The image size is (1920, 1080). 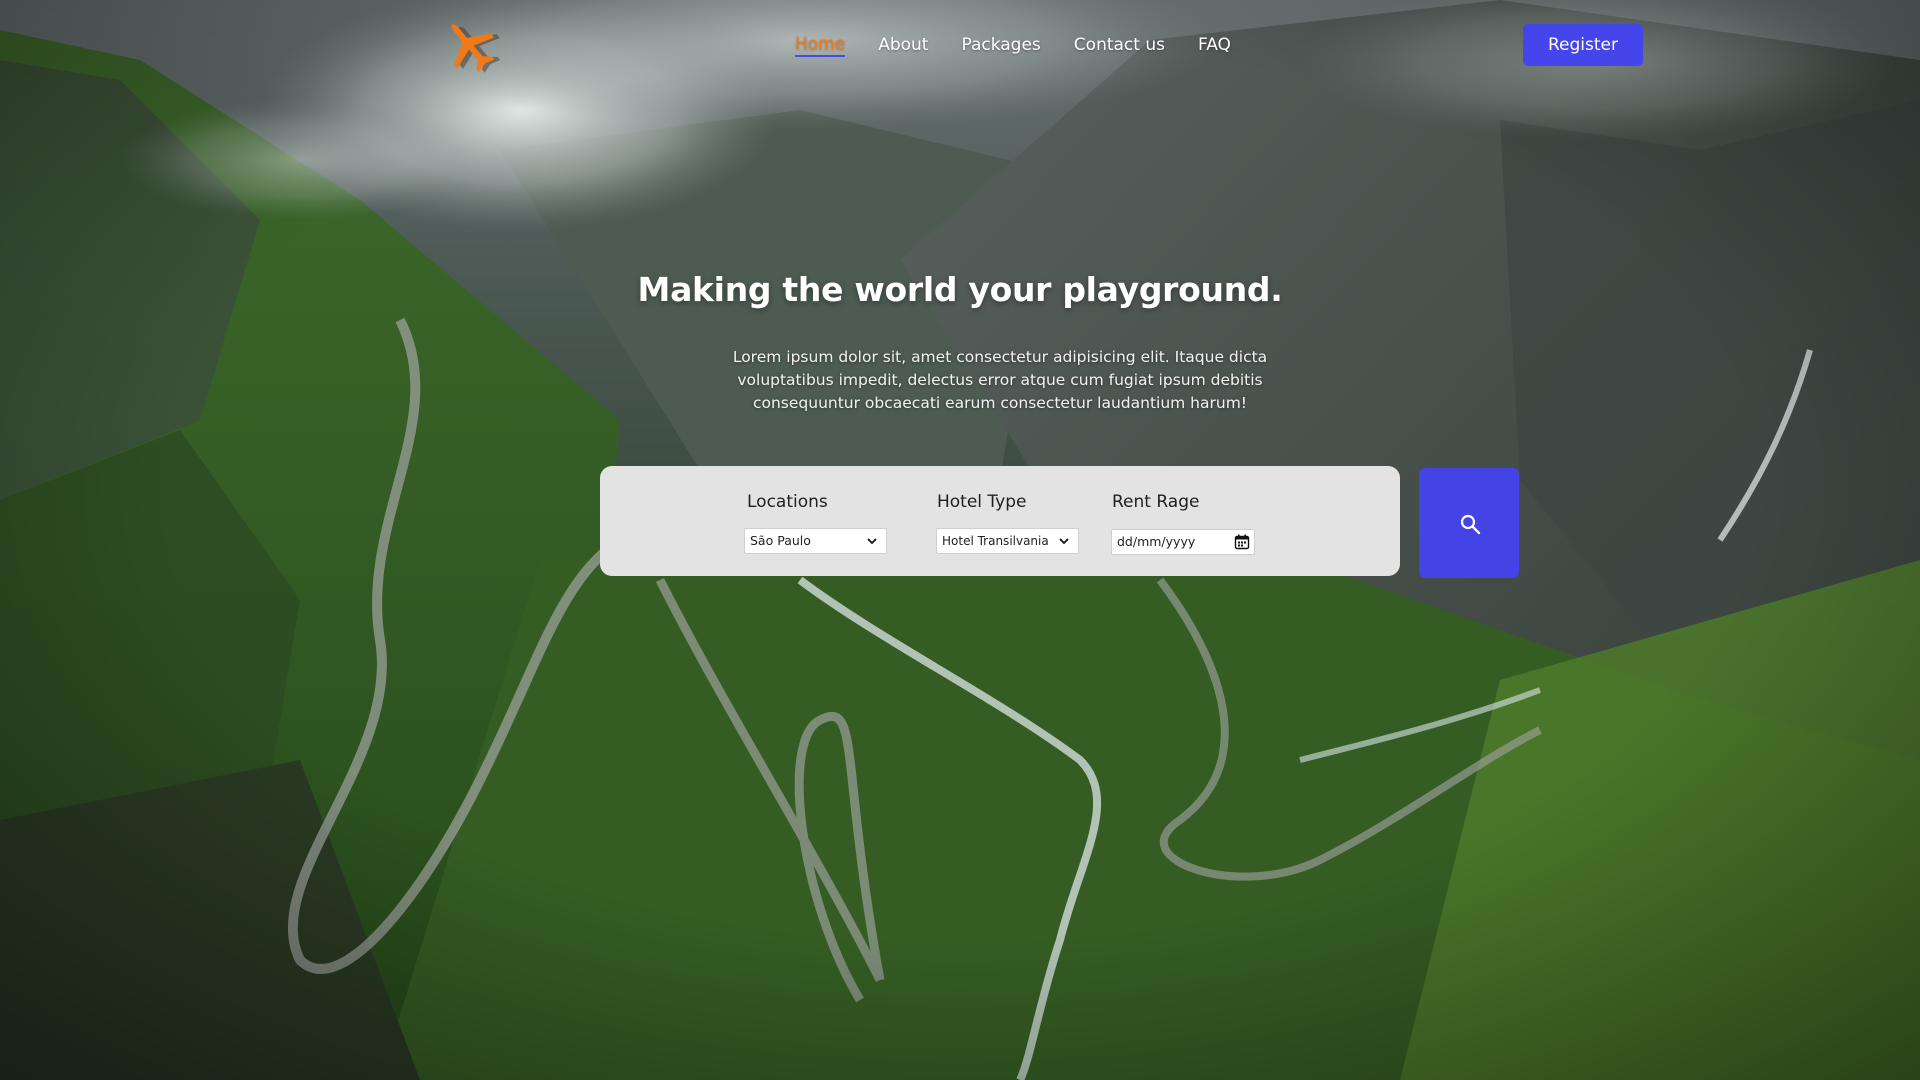 I want to click on rent-range-field: Rent Rage, so click(x=1155, y=502).